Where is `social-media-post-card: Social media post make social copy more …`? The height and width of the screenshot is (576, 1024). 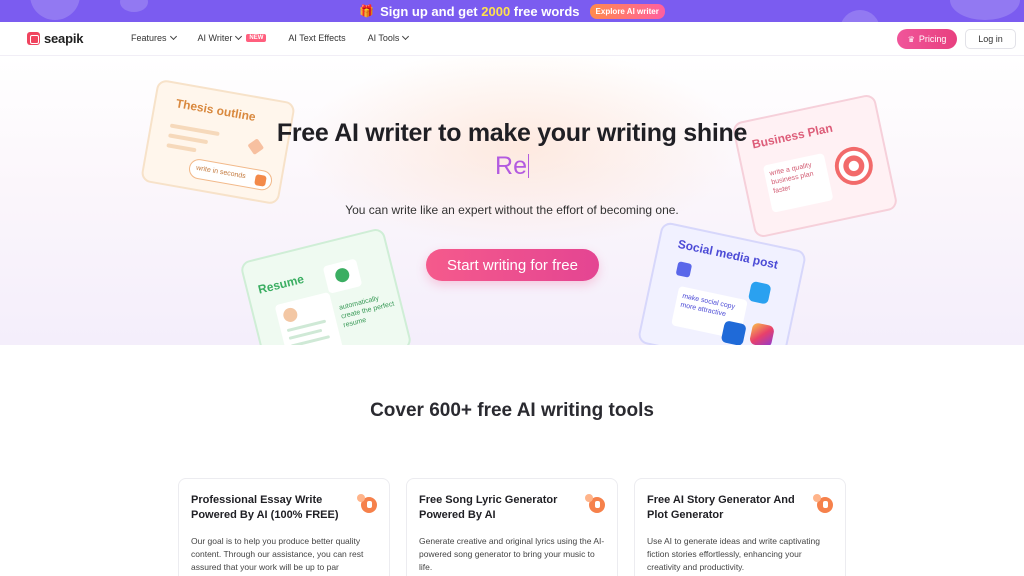 social-media-post-card: Social media post make social copy more … is located at coordinates (722, 282).